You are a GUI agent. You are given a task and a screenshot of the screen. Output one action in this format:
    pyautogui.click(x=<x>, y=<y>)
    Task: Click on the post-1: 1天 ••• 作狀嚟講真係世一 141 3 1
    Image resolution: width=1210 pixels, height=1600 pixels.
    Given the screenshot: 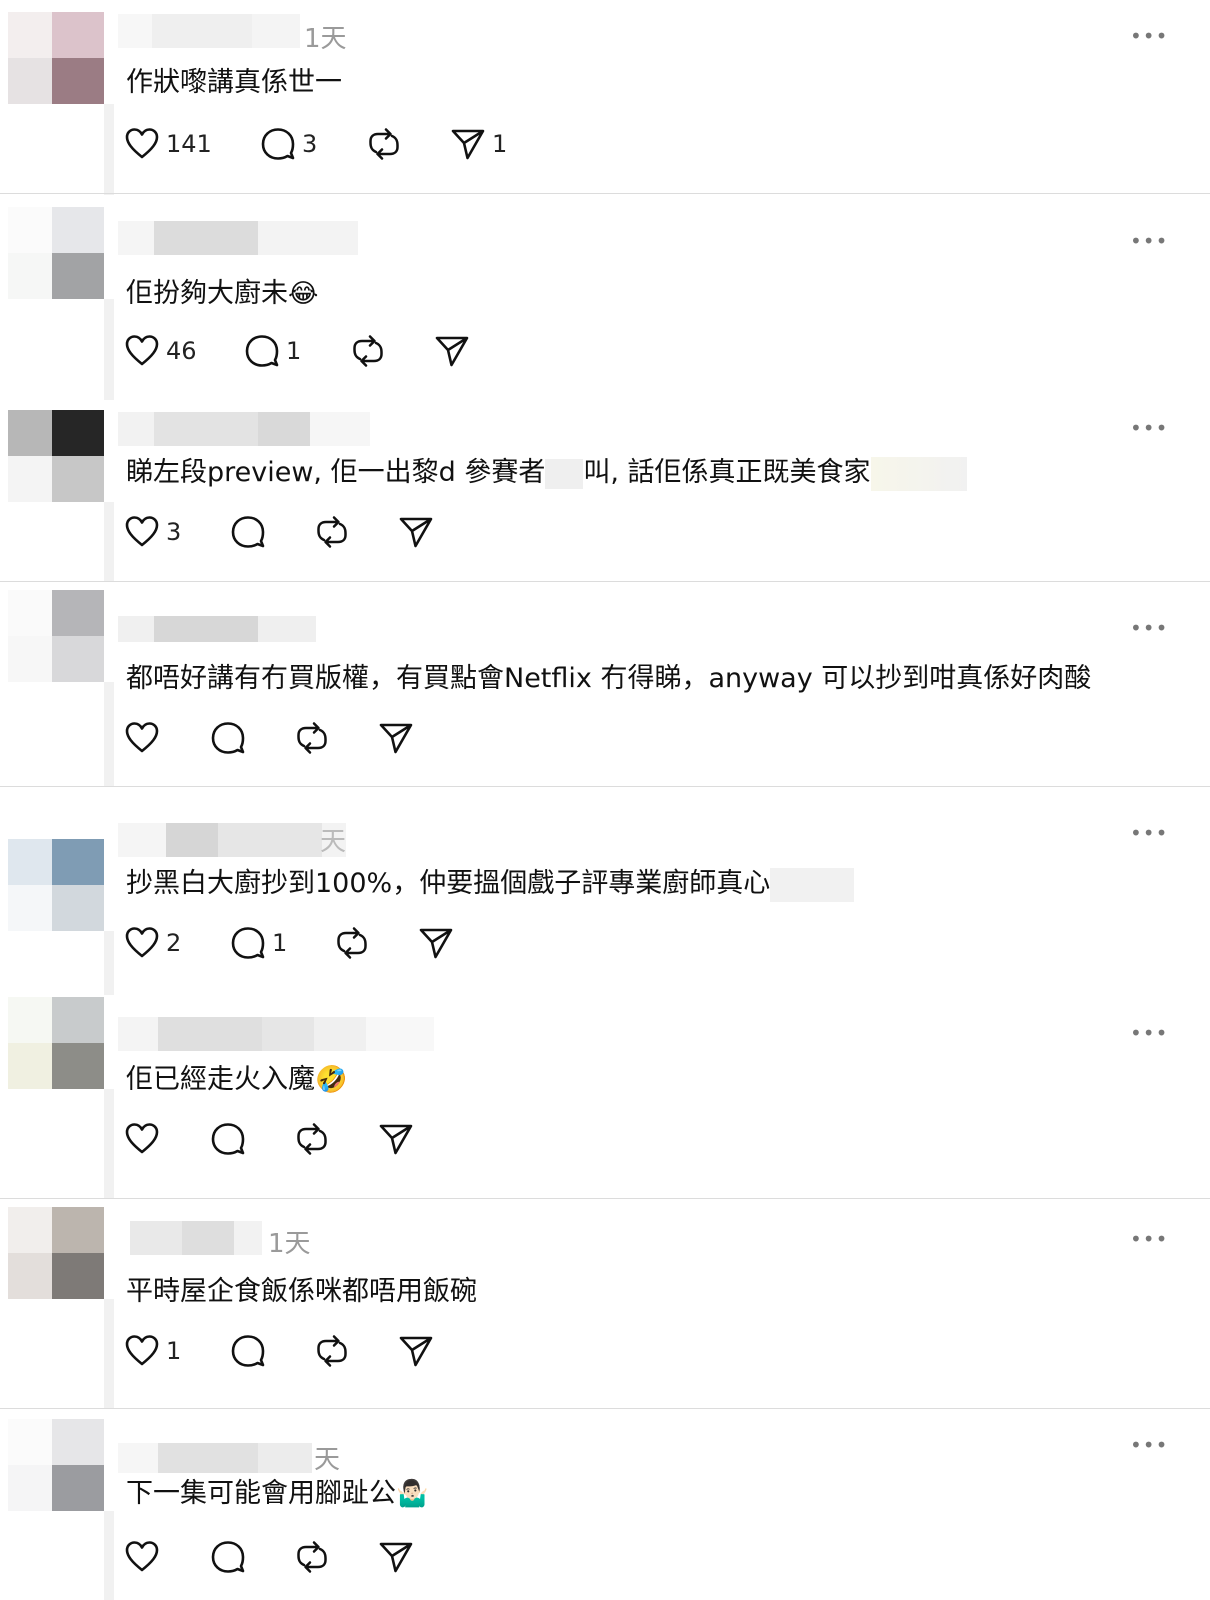 What is the action you would take?
    pyautogui.click(x=605, y=97)
    